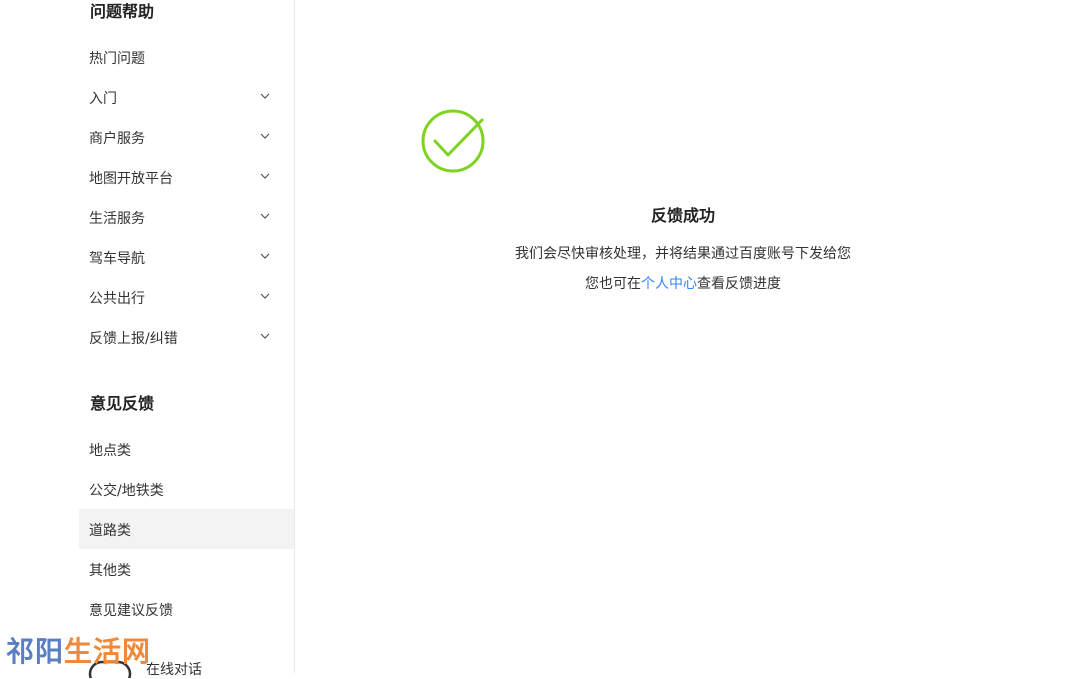 The width and height of the screenshot is (1071, 679). I want to click on sidebar-item-public-transit: 公共出行, so click(186, 297).